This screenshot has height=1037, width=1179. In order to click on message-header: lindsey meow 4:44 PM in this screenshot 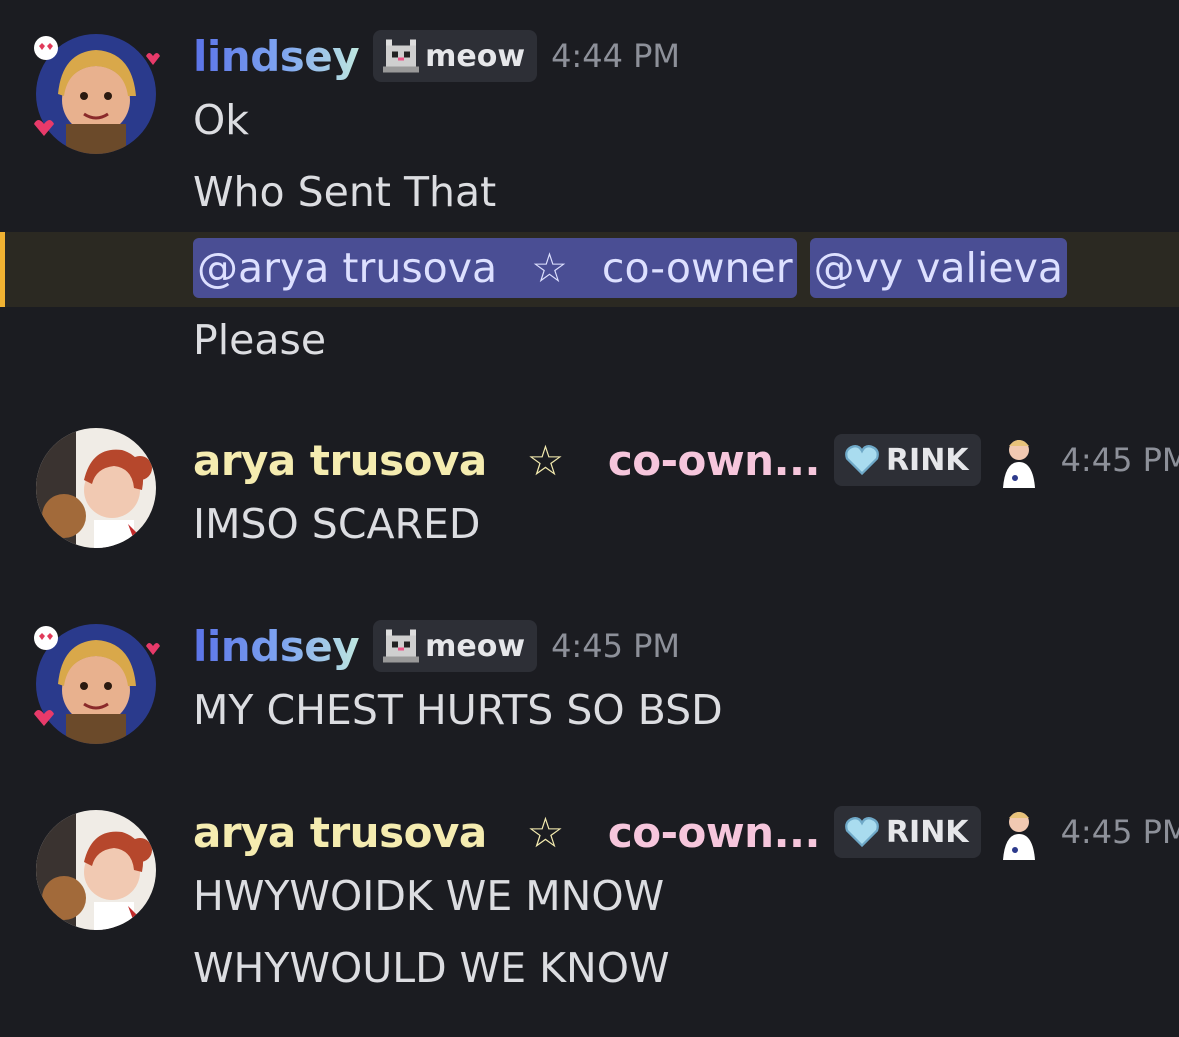, I will do `click(436, 56)`.